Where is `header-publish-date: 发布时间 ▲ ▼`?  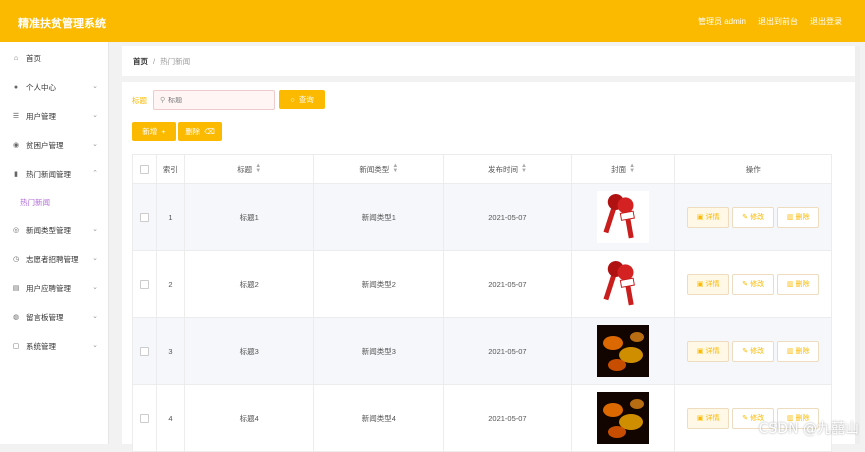 header-publish-date: 发布时间 ▲ ▼ is located at coordinates (508, 169).